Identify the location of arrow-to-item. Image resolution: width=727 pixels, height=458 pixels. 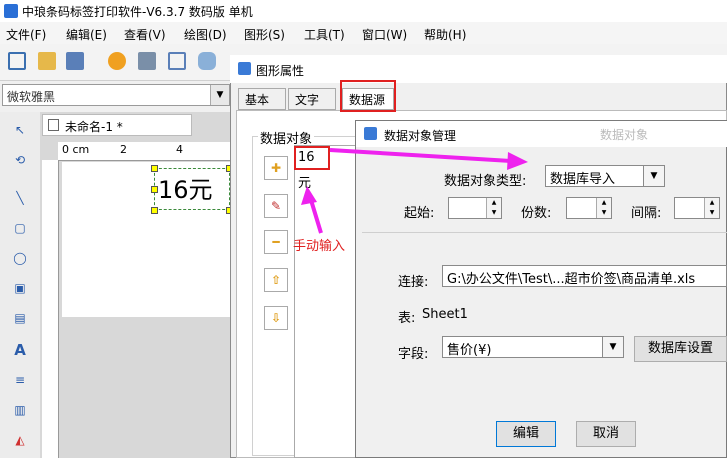
(316, 216).